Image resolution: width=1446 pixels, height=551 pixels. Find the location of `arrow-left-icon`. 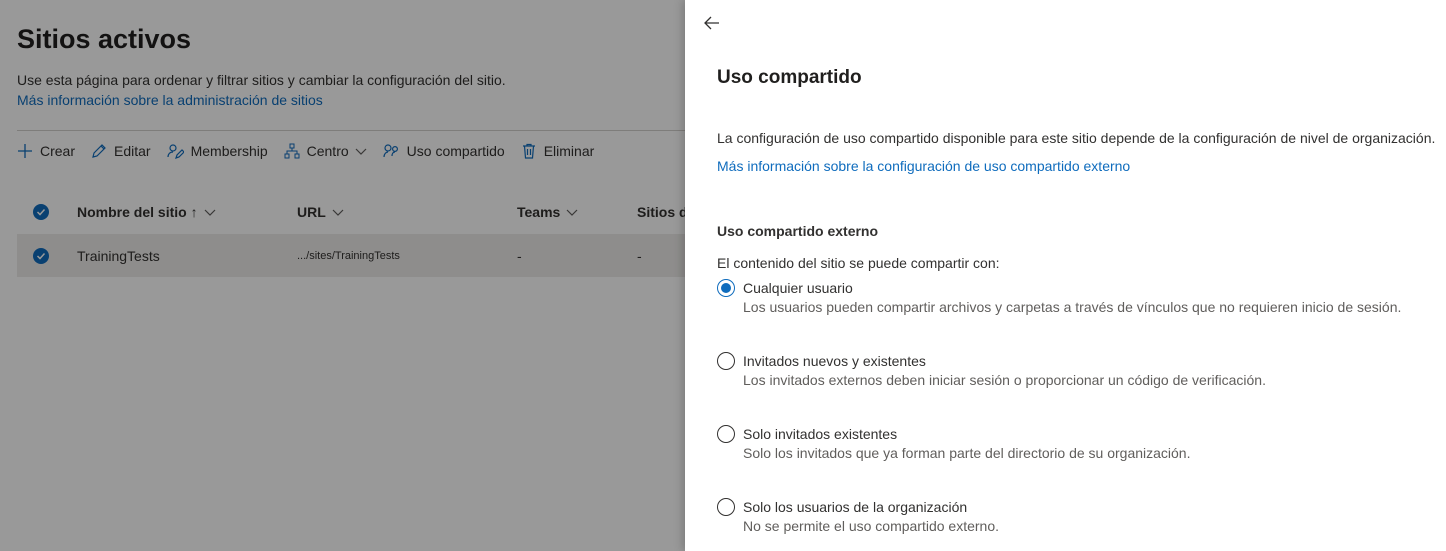

arrow-left-icon is located at coordinates (711, 23).